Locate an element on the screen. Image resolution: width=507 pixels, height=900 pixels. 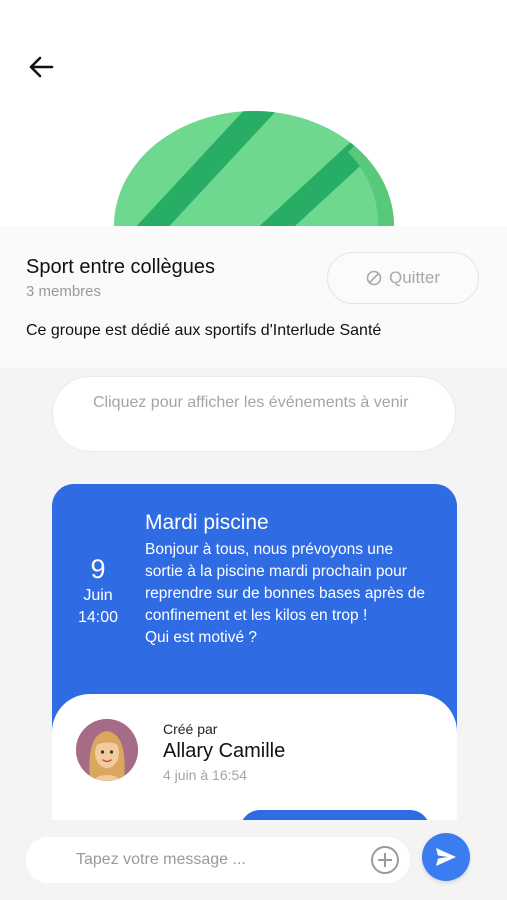
back-button is located at coordinates (41, 67).